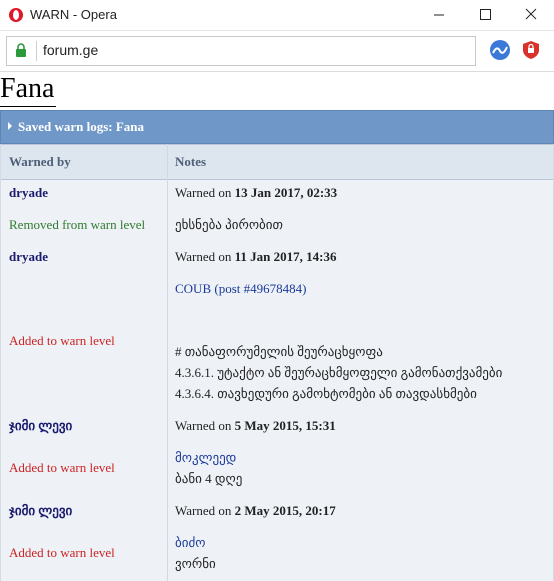 The image size is (554, 581). I want to click on warn-log-header: Saved warn logs: Fana, so click(277, 127).